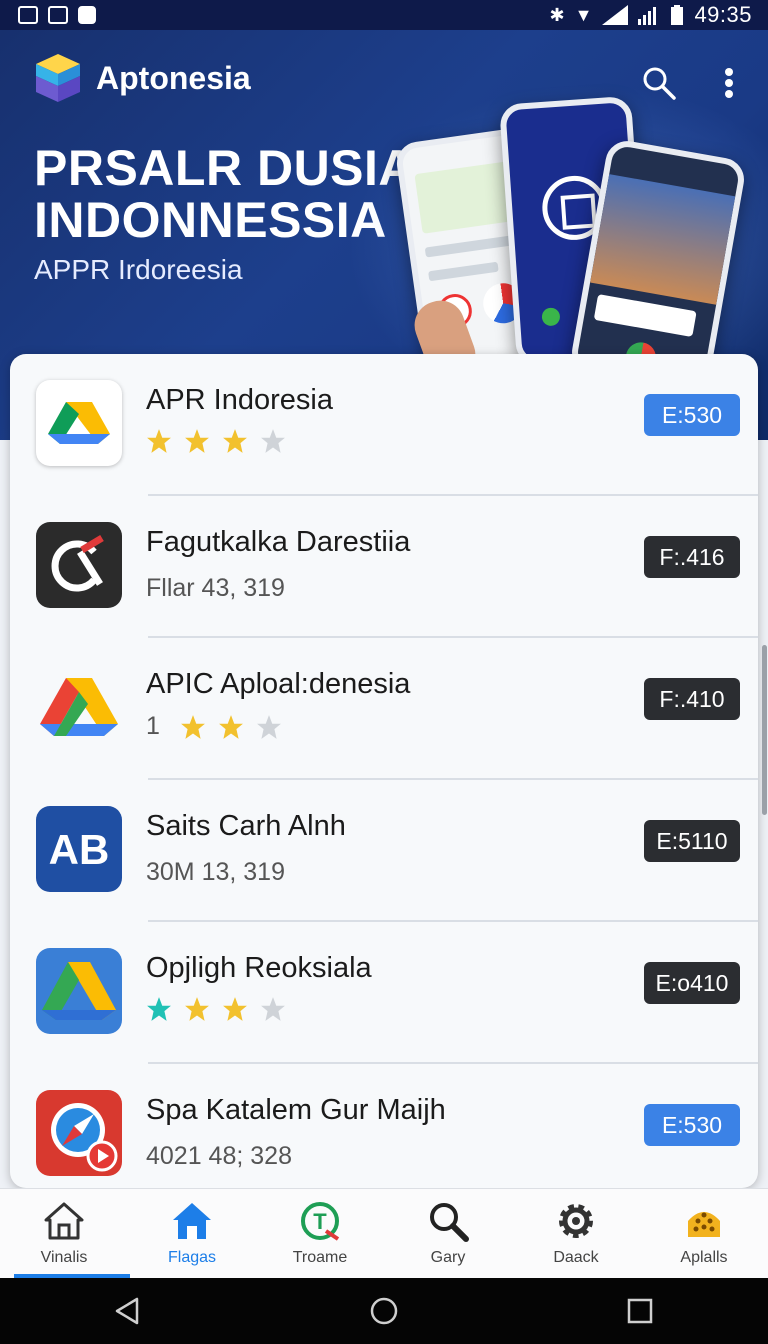 The height and width of the screenshot is (1344, 768). What do you see at coordinates (576, 1257) in the screenshot?
I see `nav-label: Daack` at bounding box center [576, 1257].